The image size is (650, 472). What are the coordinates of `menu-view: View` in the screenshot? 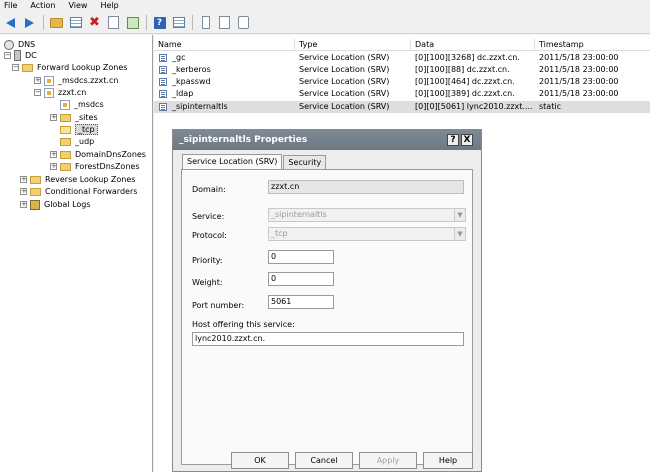 It's located at (77, 6).